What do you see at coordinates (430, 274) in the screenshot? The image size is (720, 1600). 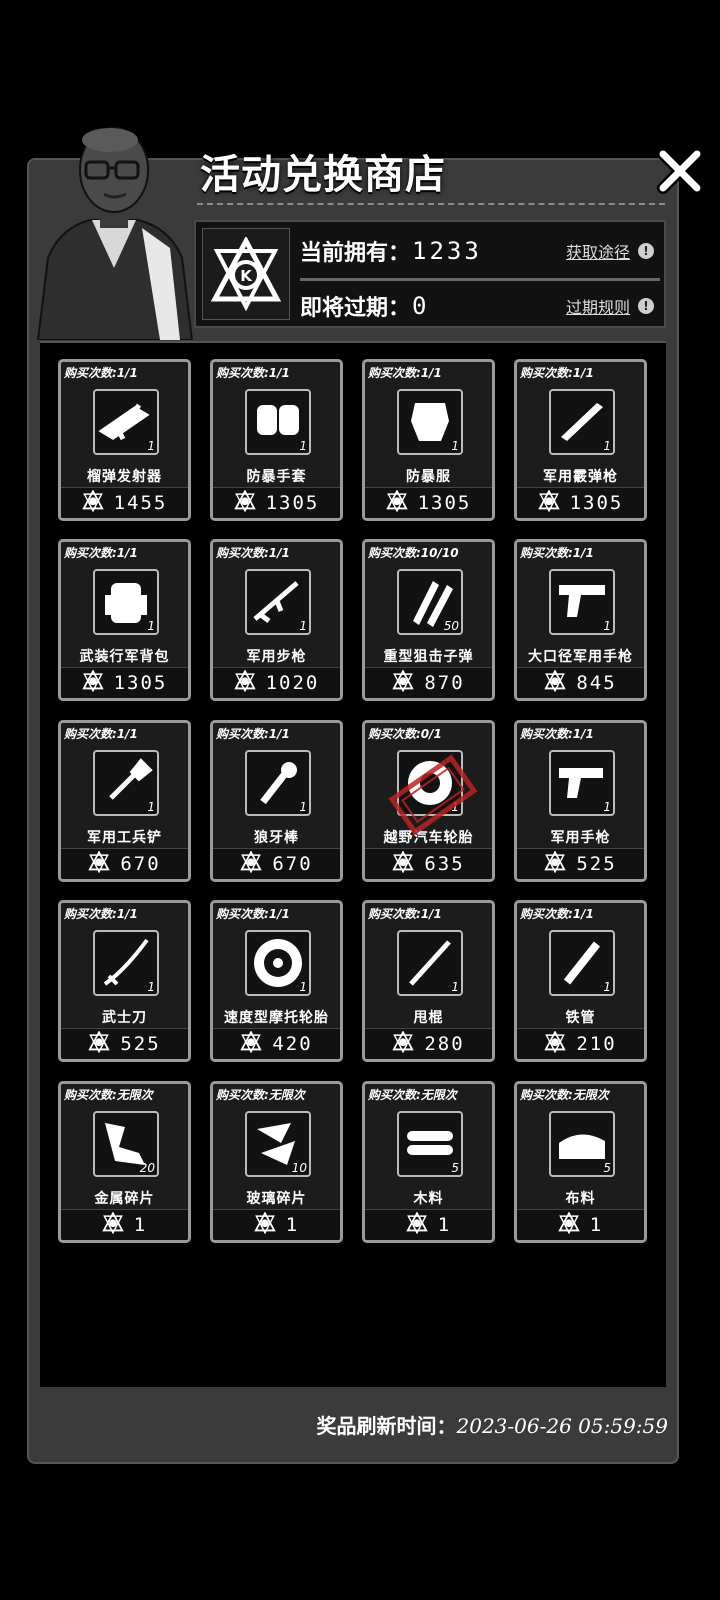 I see `currency-panel: K 当前拥有： 1233 获取途径 ! 即将过期： 0 过期规则 !` at bounding box center [430, 274].